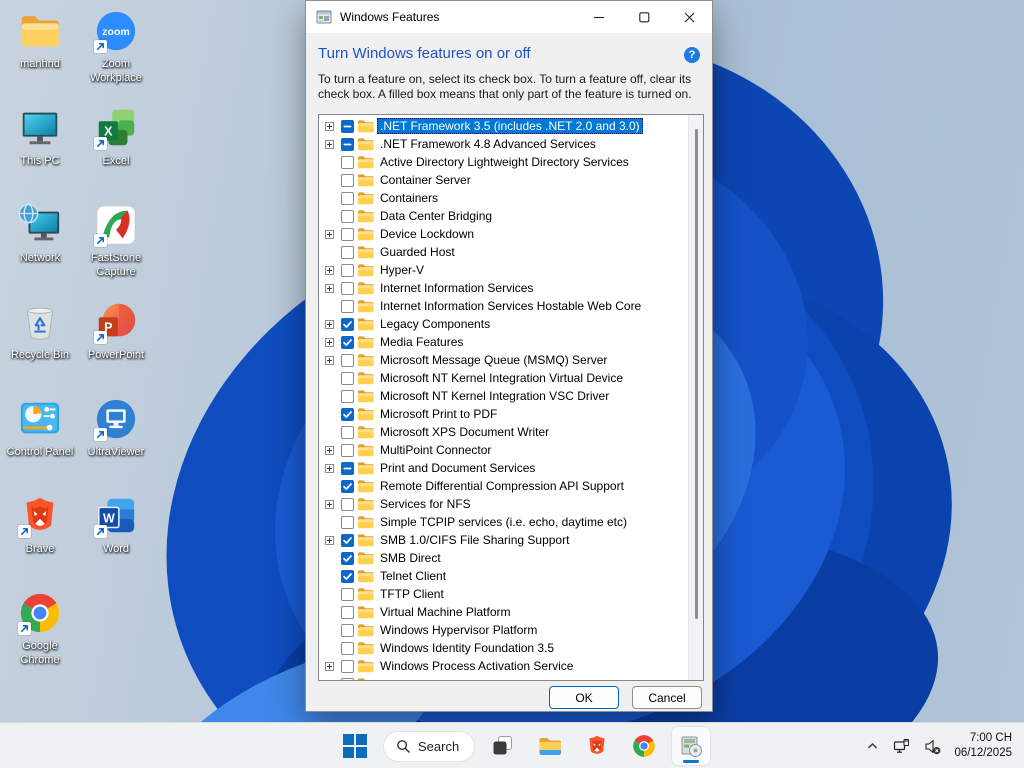 This screenshot has height=768, width=1024. Describe the element at coordinates (503, 677) in the screenshot. I see `feature-row` at that location.